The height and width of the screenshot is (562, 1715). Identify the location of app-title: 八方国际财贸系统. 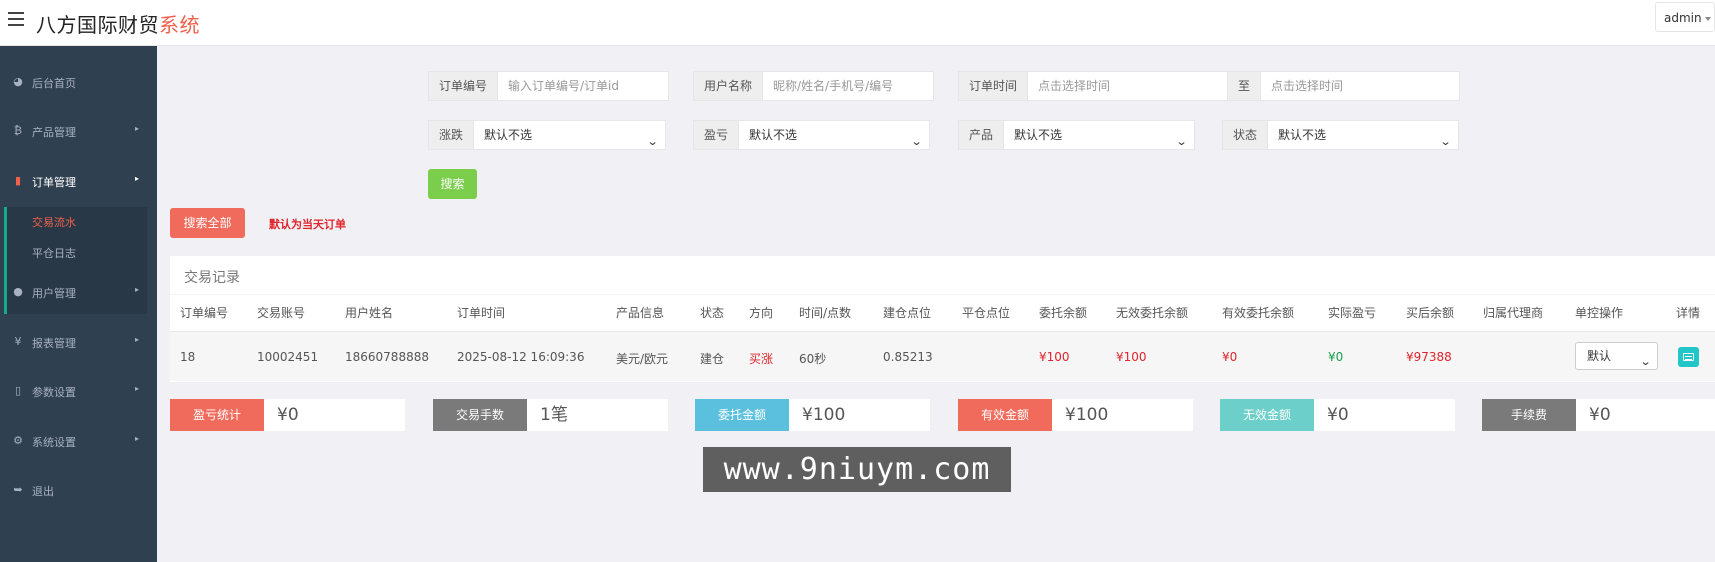
(118, 23).